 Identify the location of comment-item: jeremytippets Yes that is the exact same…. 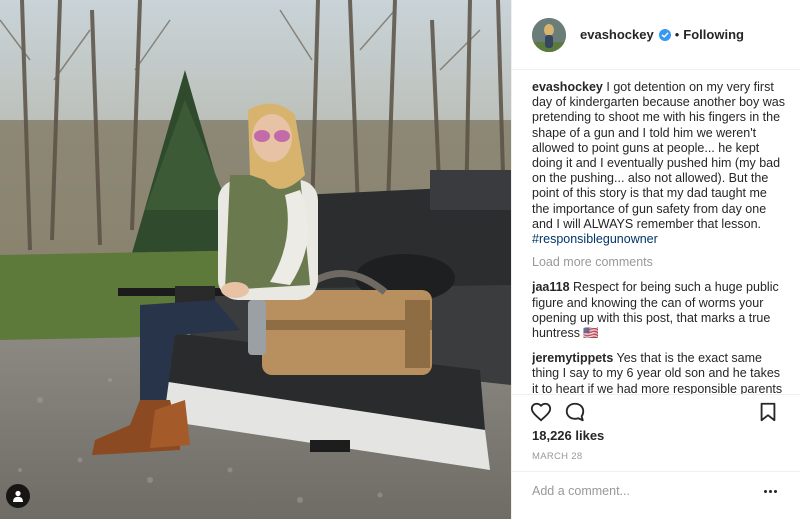
(659, 372).